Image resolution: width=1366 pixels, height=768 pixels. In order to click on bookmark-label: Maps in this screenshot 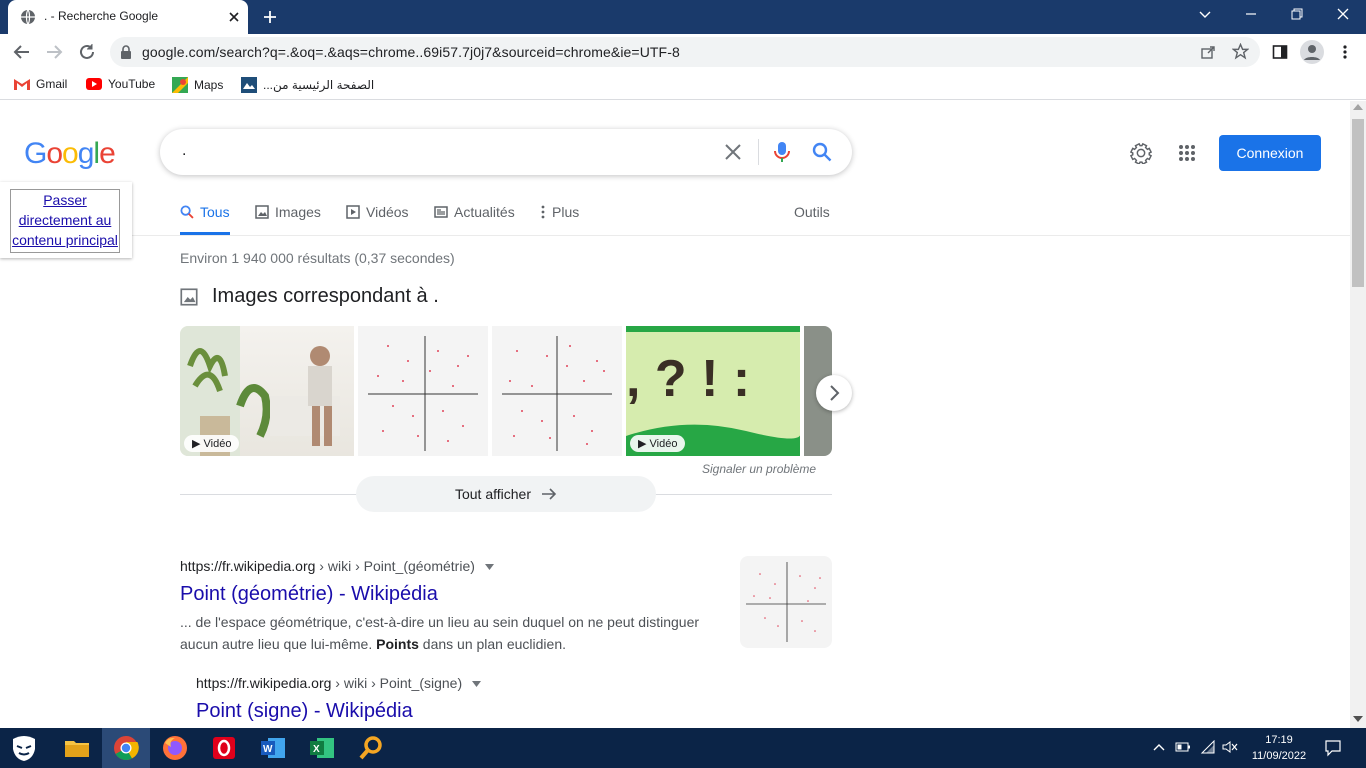, I will do `click(209, 85)`.